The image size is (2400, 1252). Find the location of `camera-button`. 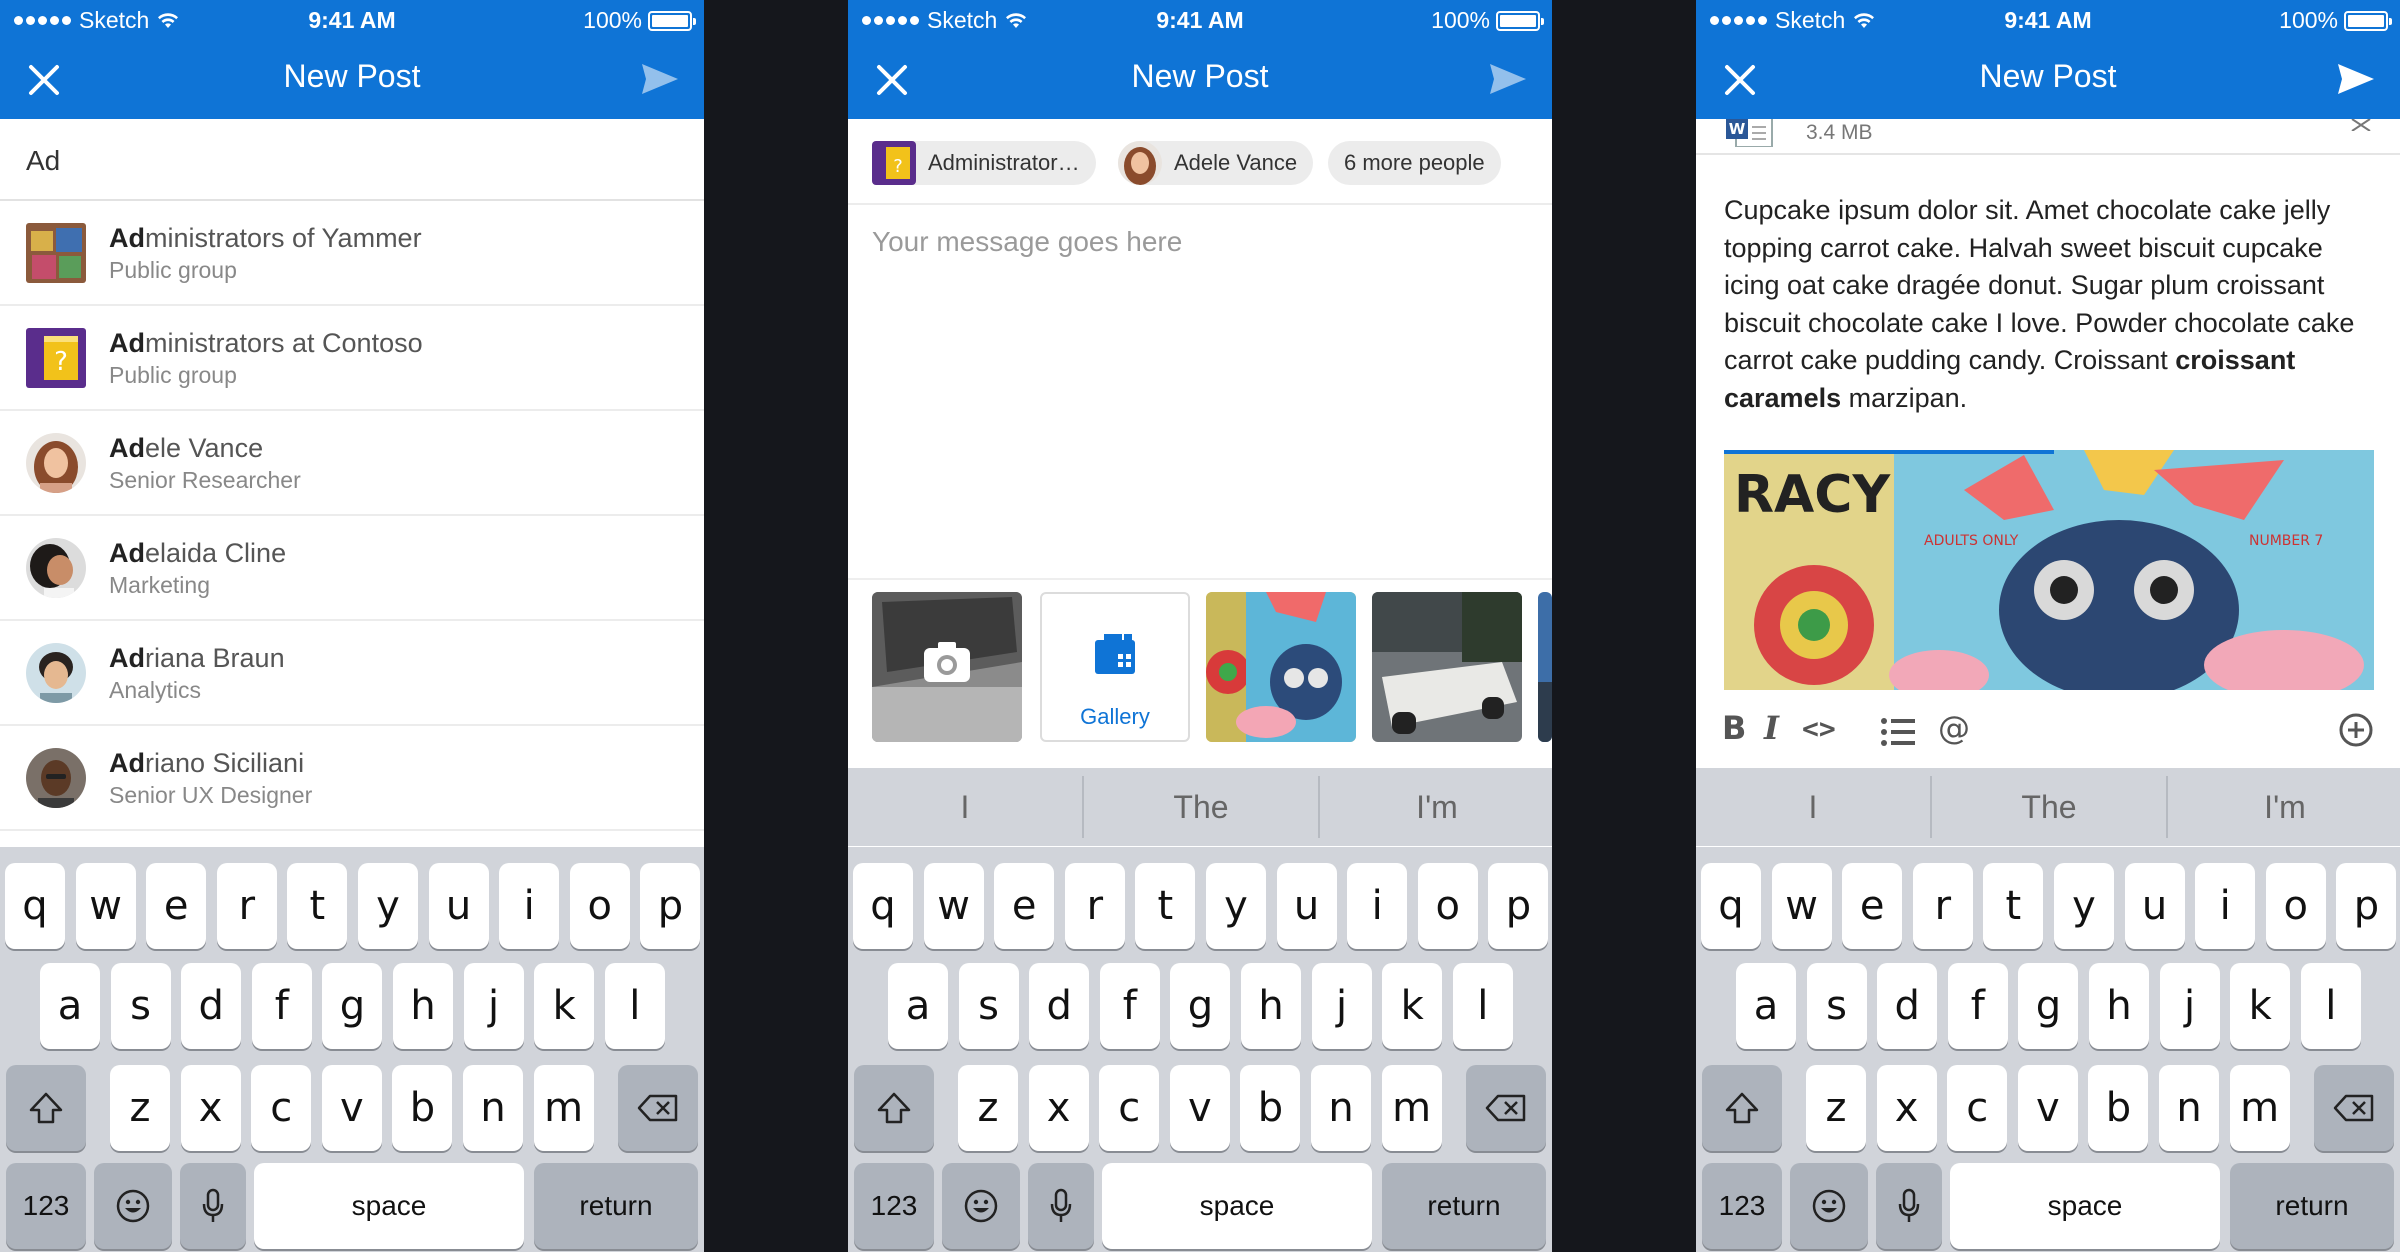

camera-button is located at coordinates (947, 667).